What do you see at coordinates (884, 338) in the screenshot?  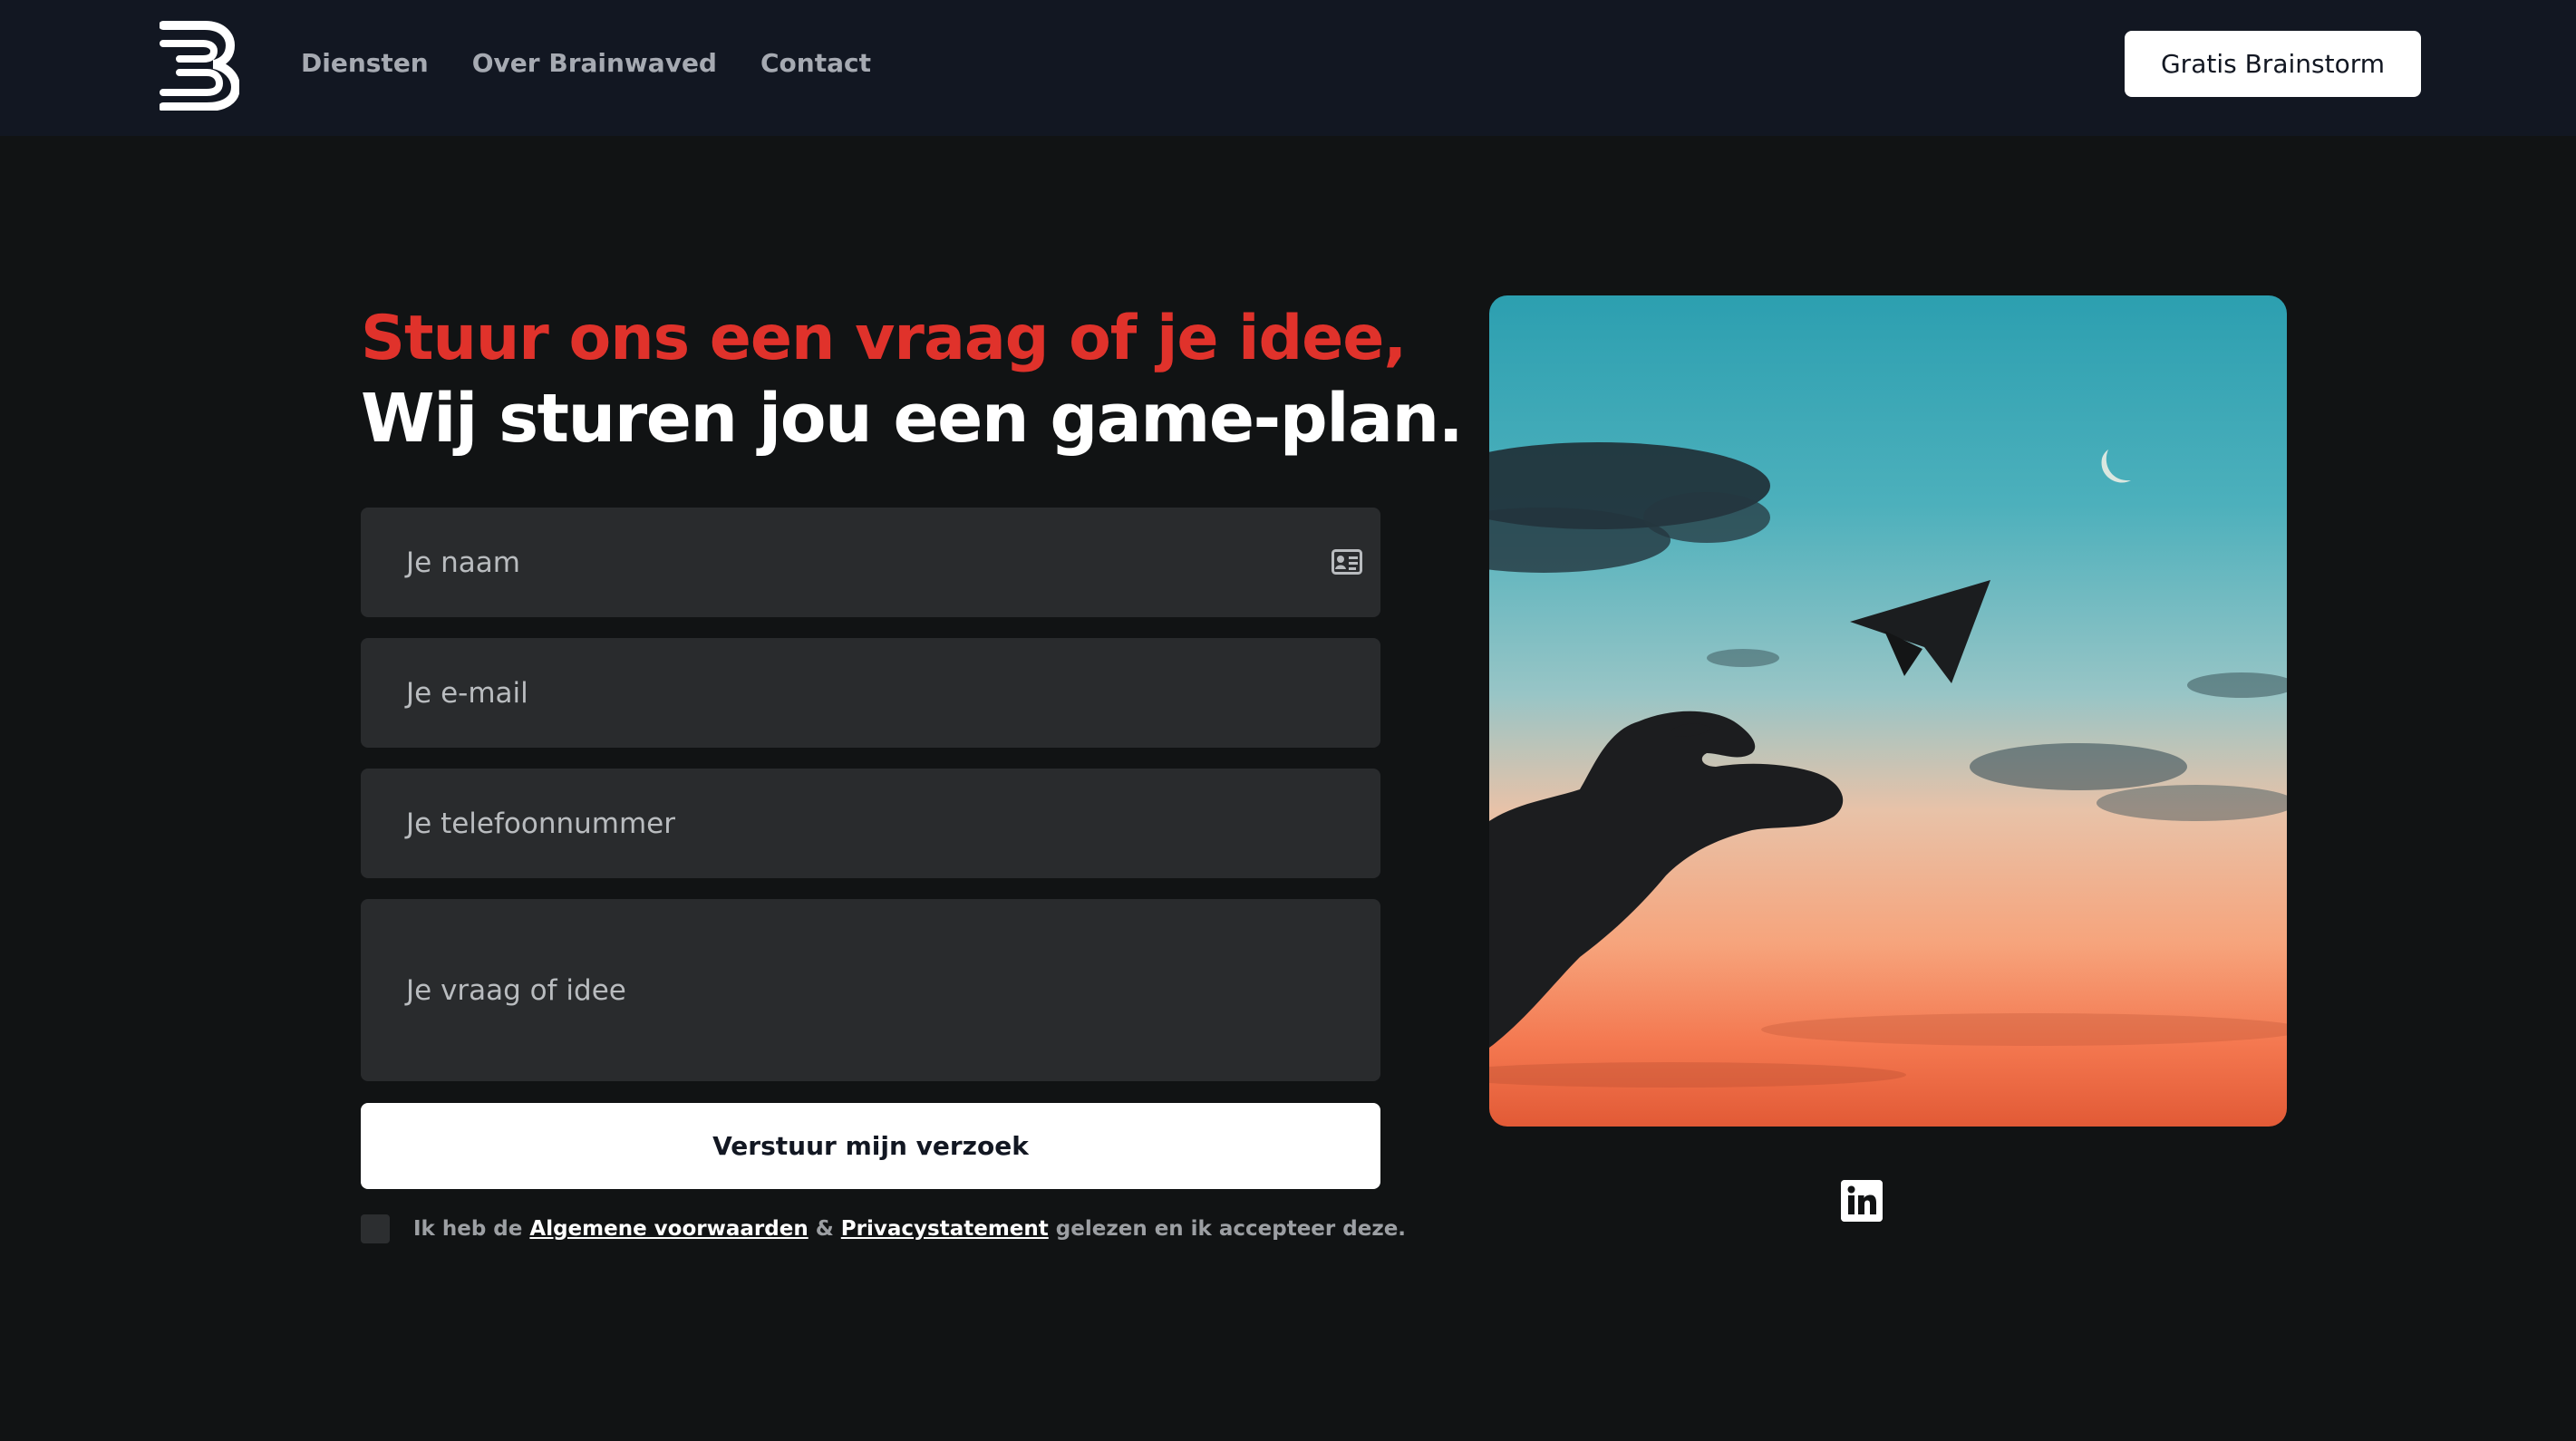 I see `headline-line-1: Stuur ons een vraag of je idee,` at bounding box center [884, 338].